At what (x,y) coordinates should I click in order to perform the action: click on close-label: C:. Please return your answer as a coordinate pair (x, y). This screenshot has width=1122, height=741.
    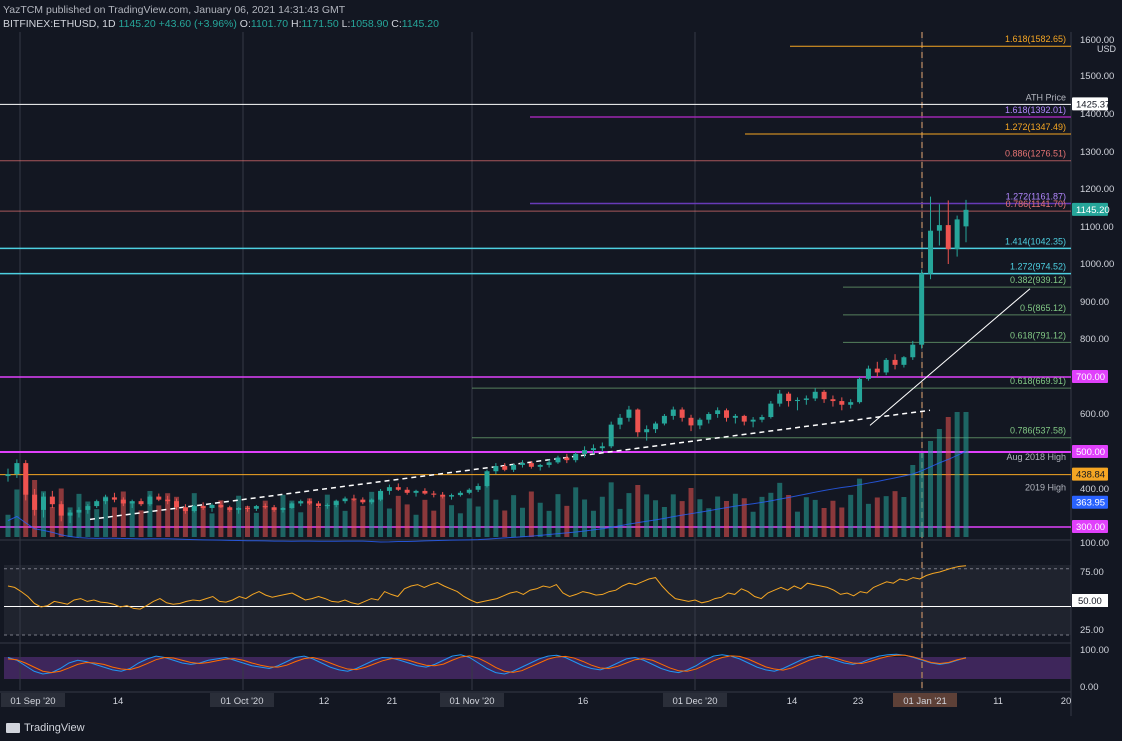
    Looking at the image, I should click on (396, 24).